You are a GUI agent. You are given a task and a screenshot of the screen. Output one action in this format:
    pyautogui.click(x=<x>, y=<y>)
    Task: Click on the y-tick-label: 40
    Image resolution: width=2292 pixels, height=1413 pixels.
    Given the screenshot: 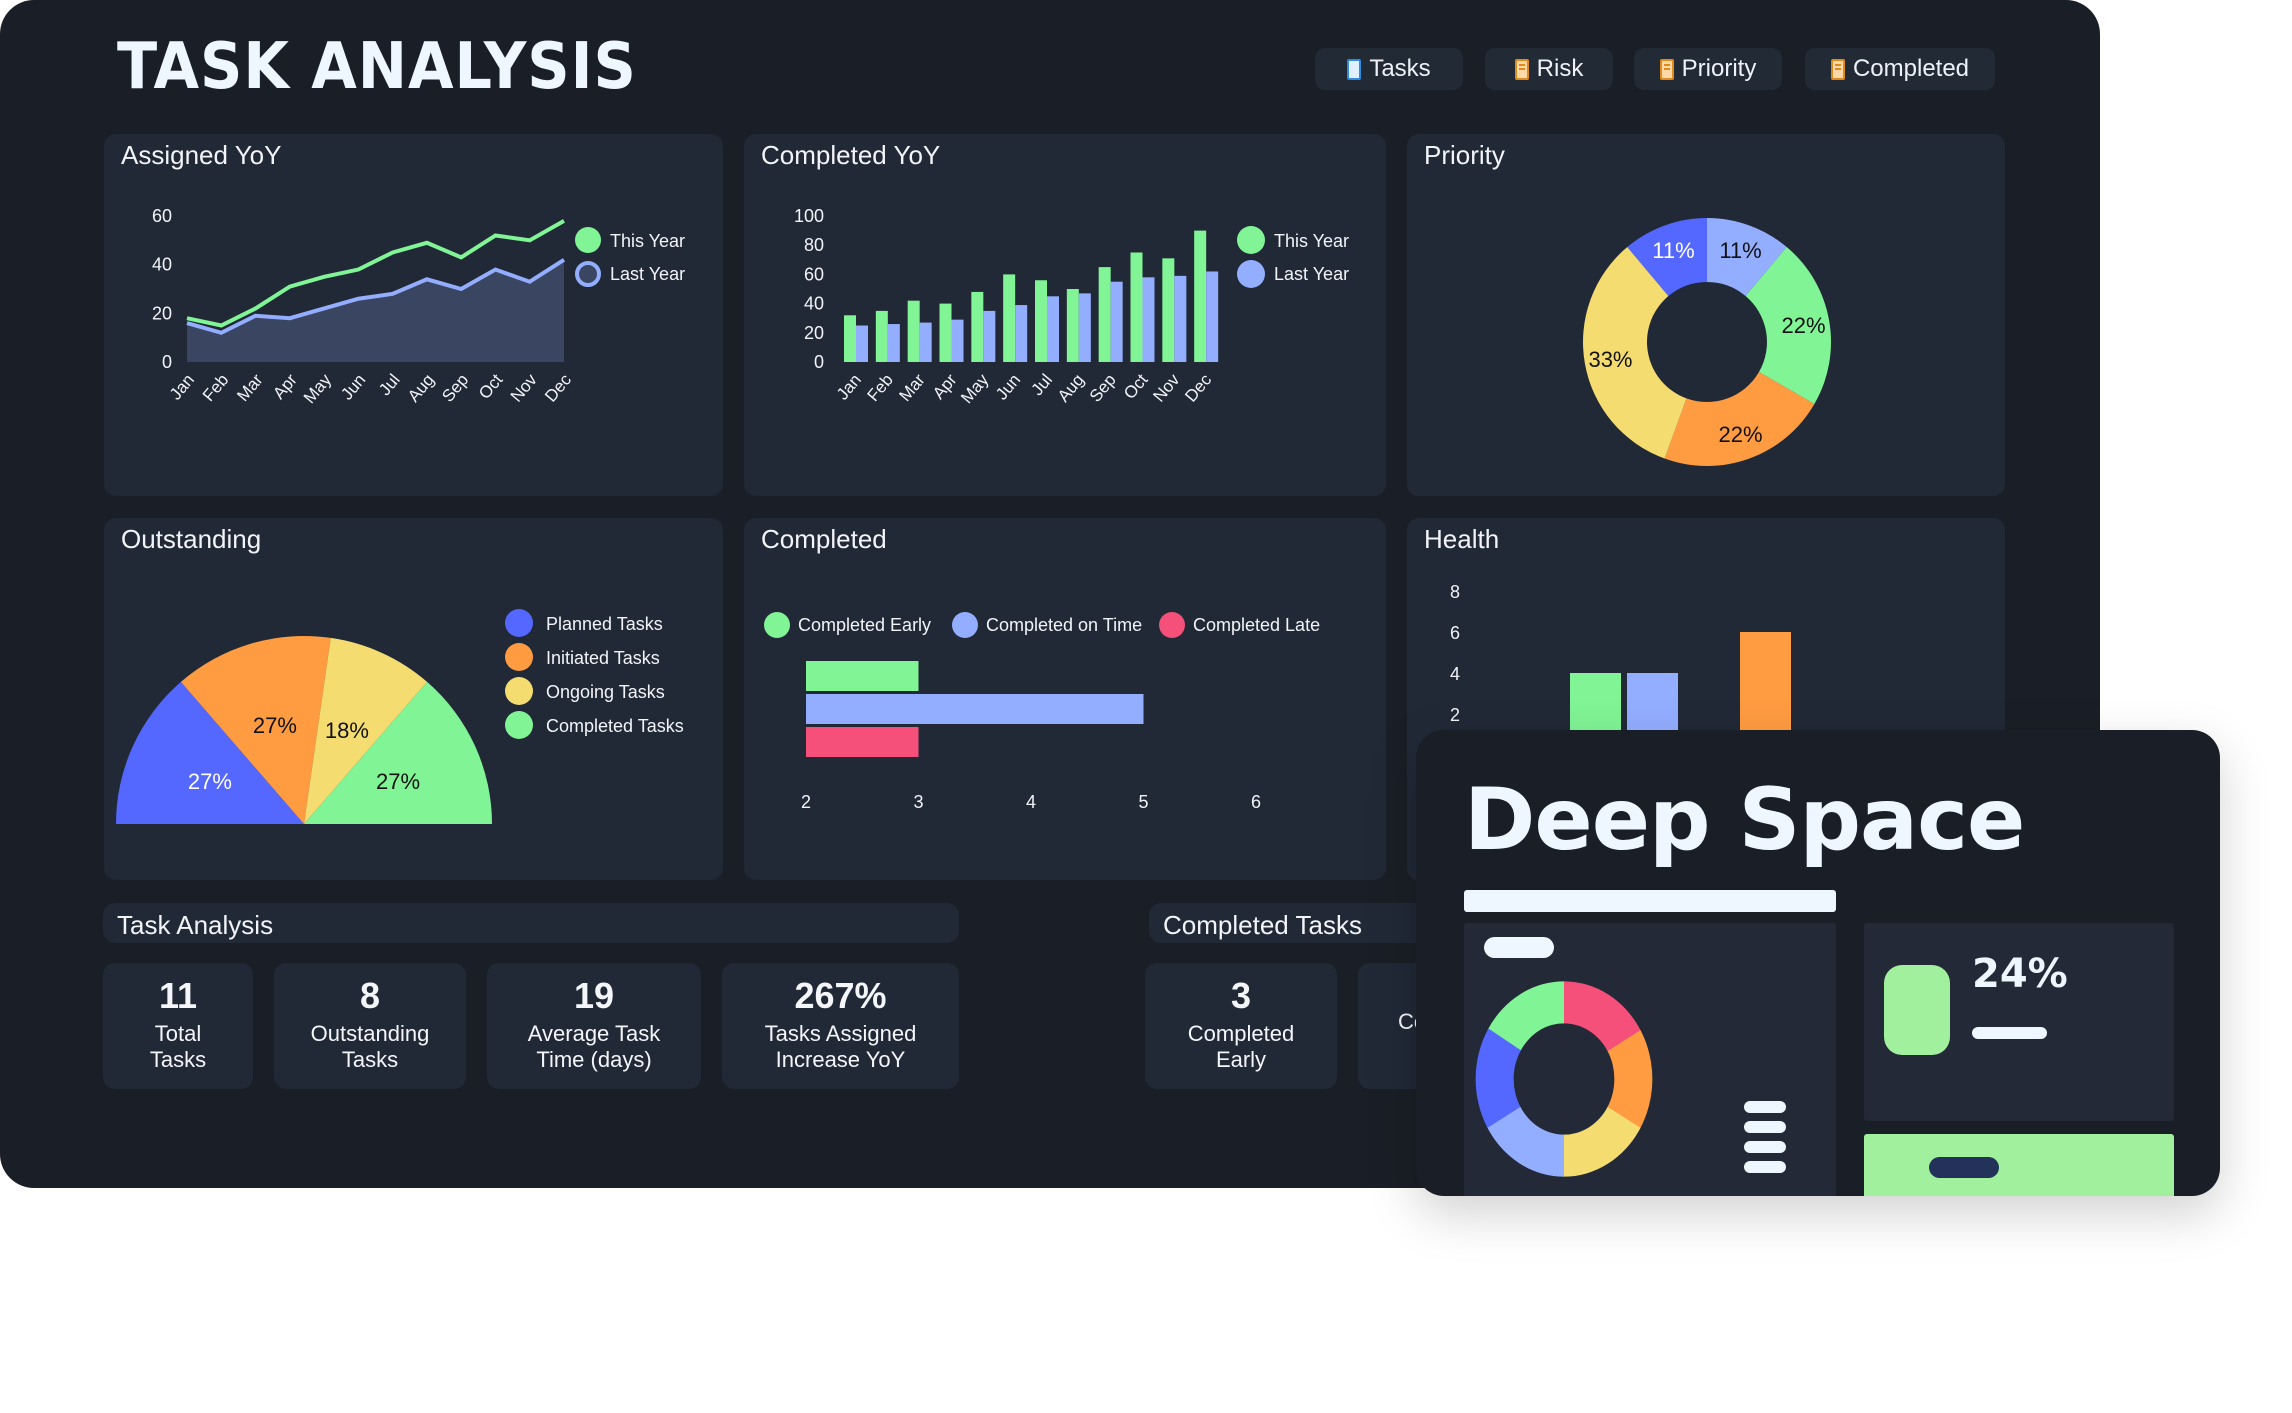 What is the action you would take?
    pyautogui.click(x=814, y=304)
    